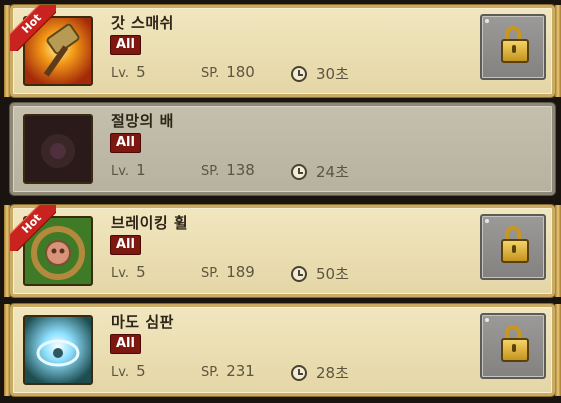 This screenshot has height=403, width=561. I want to click on skill-sp: SP. 180, so click(228, 72).